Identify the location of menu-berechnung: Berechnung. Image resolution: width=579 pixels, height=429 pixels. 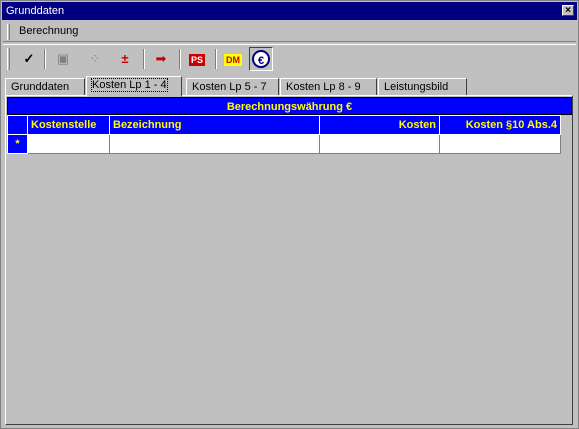
(48, 31).